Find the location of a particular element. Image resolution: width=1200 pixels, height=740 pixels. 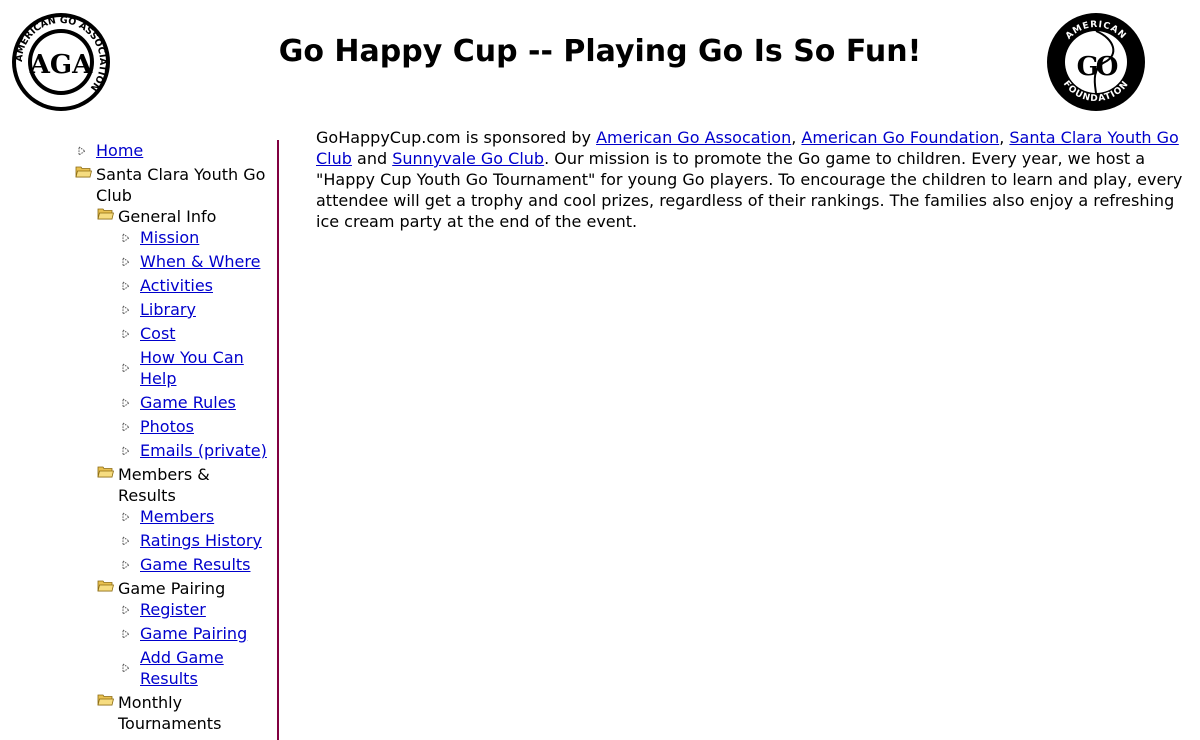

nav-link: Game Pairing is located at coordinates (193, 633).